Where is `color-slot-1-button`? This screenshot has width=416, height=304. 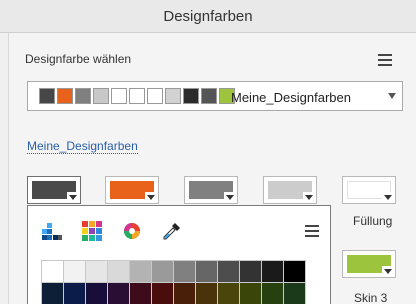
color-slot-1-button is located at coordinates (54, 190).